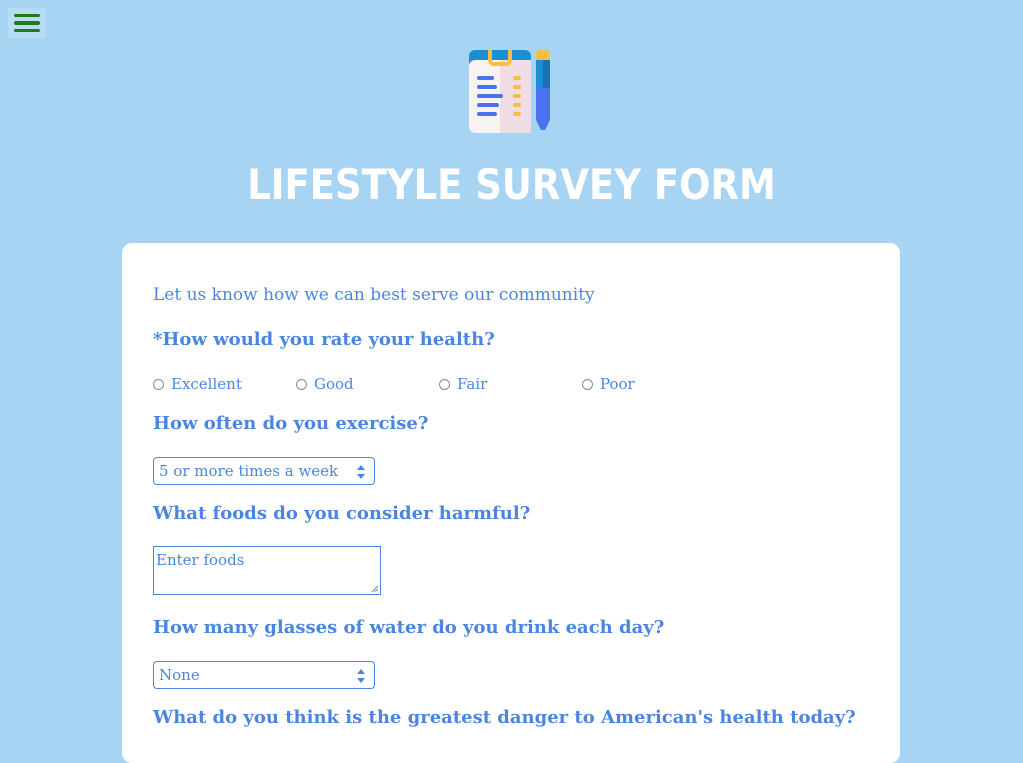  I want to click on water-select-value: None, so click(179, 675).